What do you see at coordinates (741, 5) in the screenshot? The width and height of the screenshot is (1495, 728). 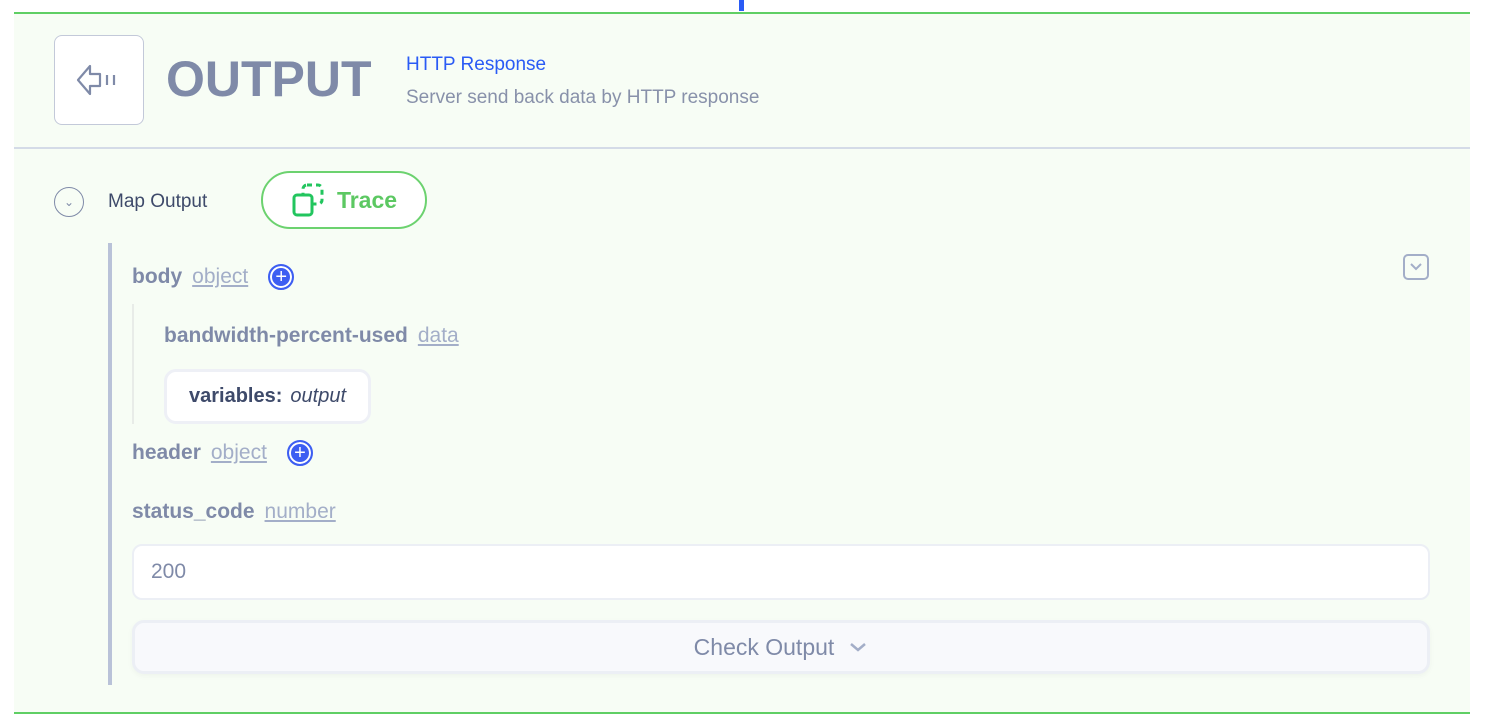 I see `connector-line` at bounding box center [741, 5].